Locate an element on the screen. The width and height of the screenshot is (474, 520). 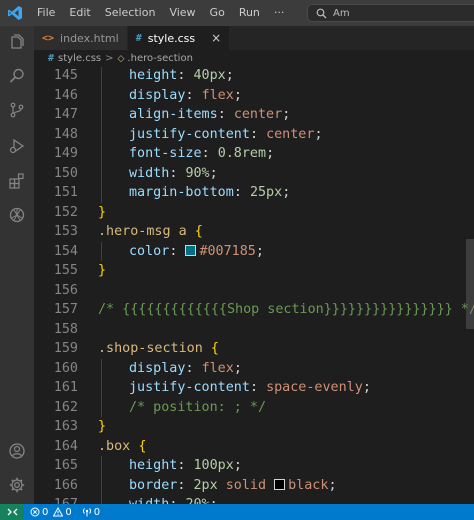
line-number: 162 is located at coordinates (65, 407).